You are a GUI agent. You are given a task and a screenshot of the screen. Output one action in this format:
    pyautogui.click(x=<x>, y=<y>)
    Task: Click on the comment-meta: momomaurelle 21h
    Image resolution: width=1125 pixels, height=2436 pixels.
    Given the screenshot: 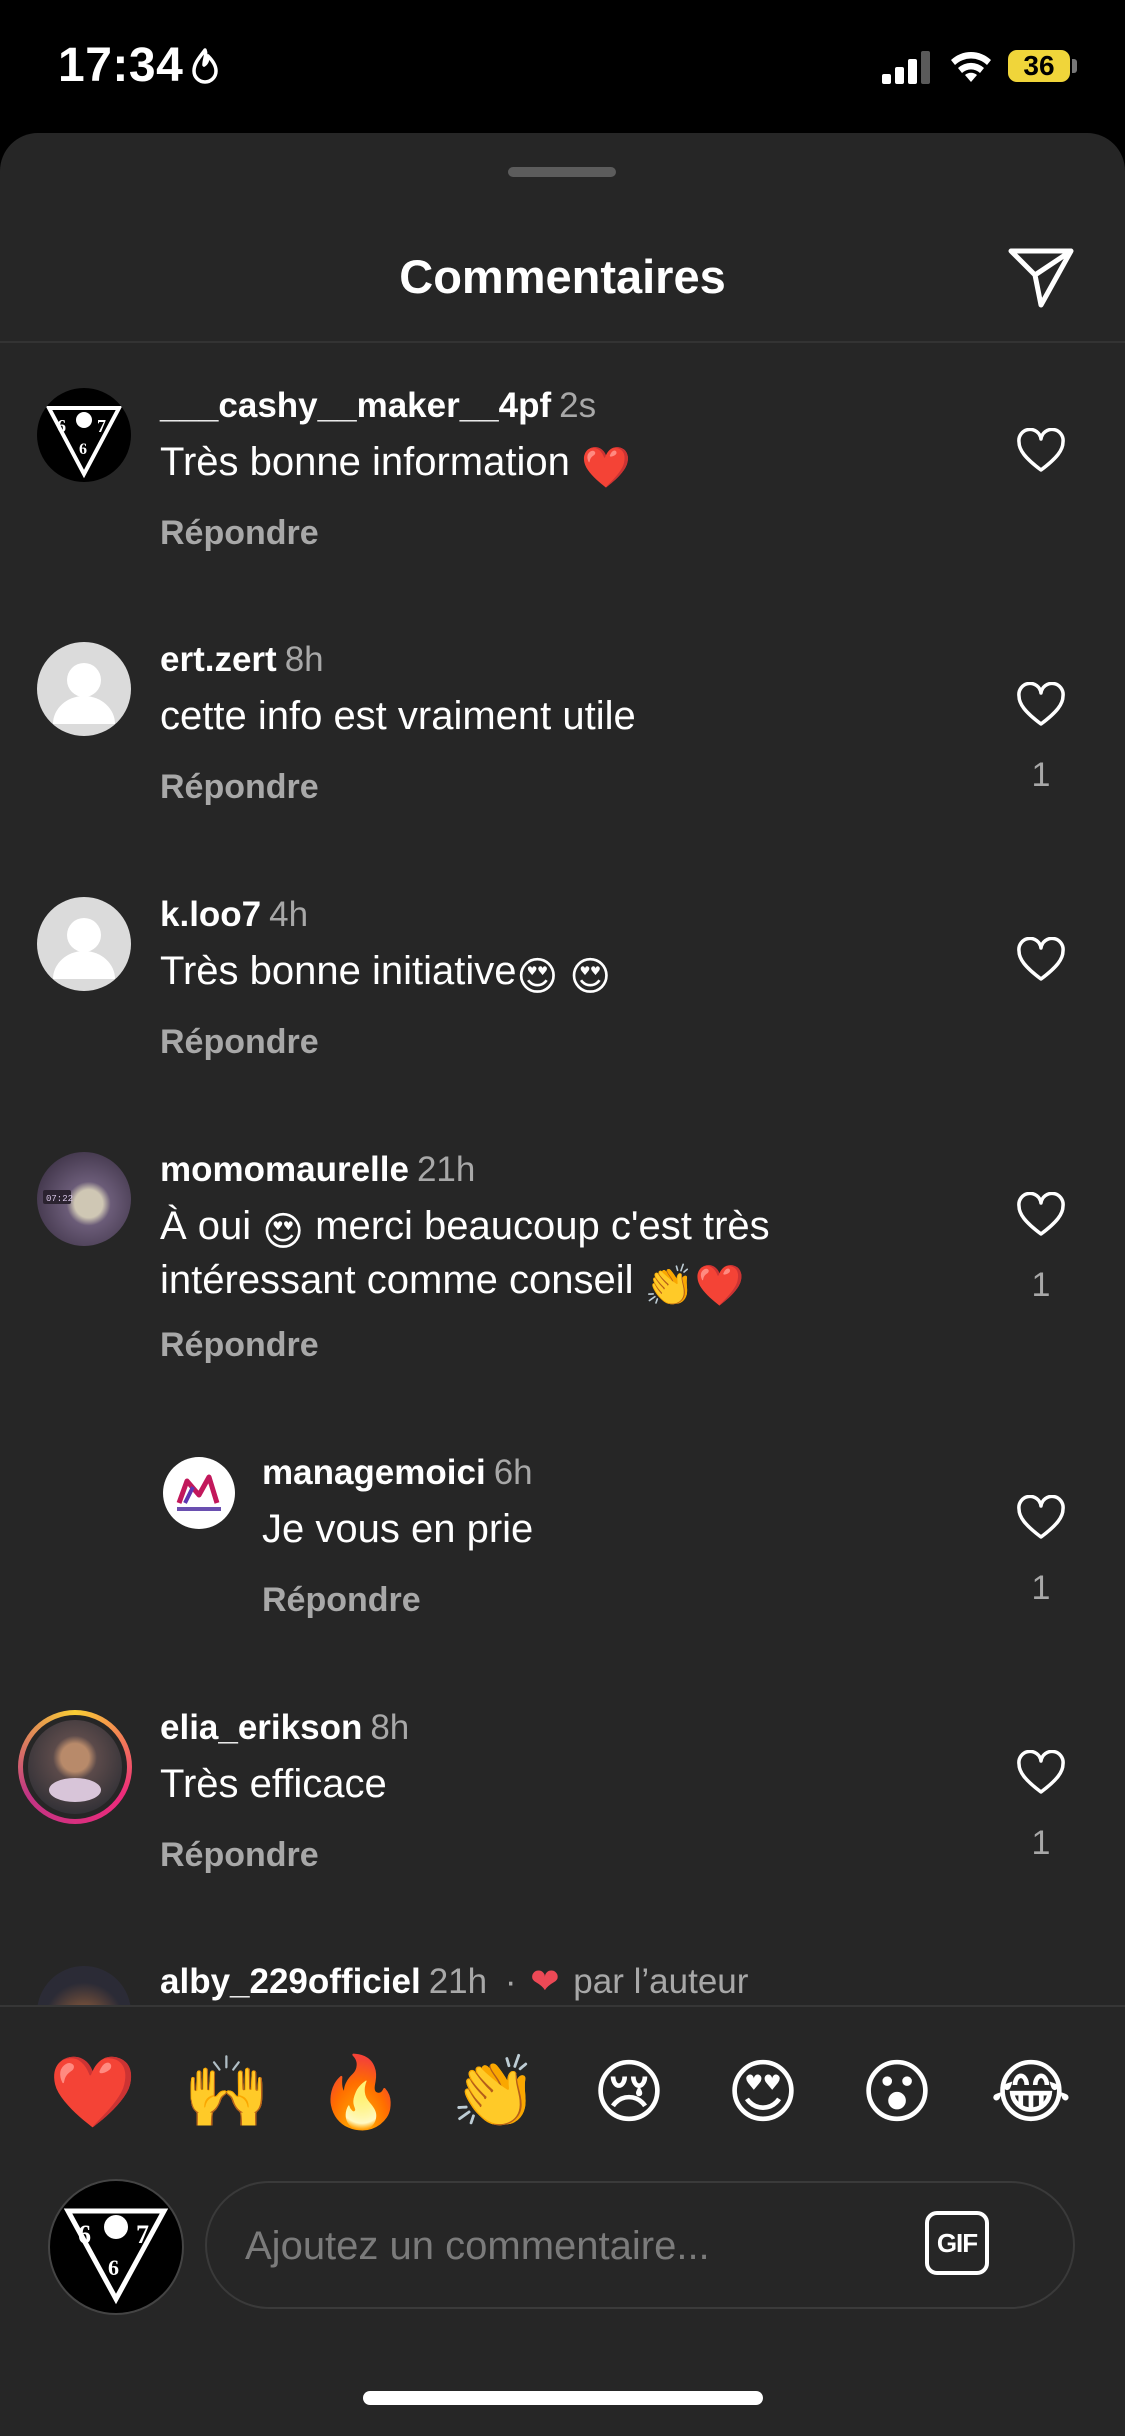 What is the action you would take?
    pyautogui.click(x=317, y=1170)
    